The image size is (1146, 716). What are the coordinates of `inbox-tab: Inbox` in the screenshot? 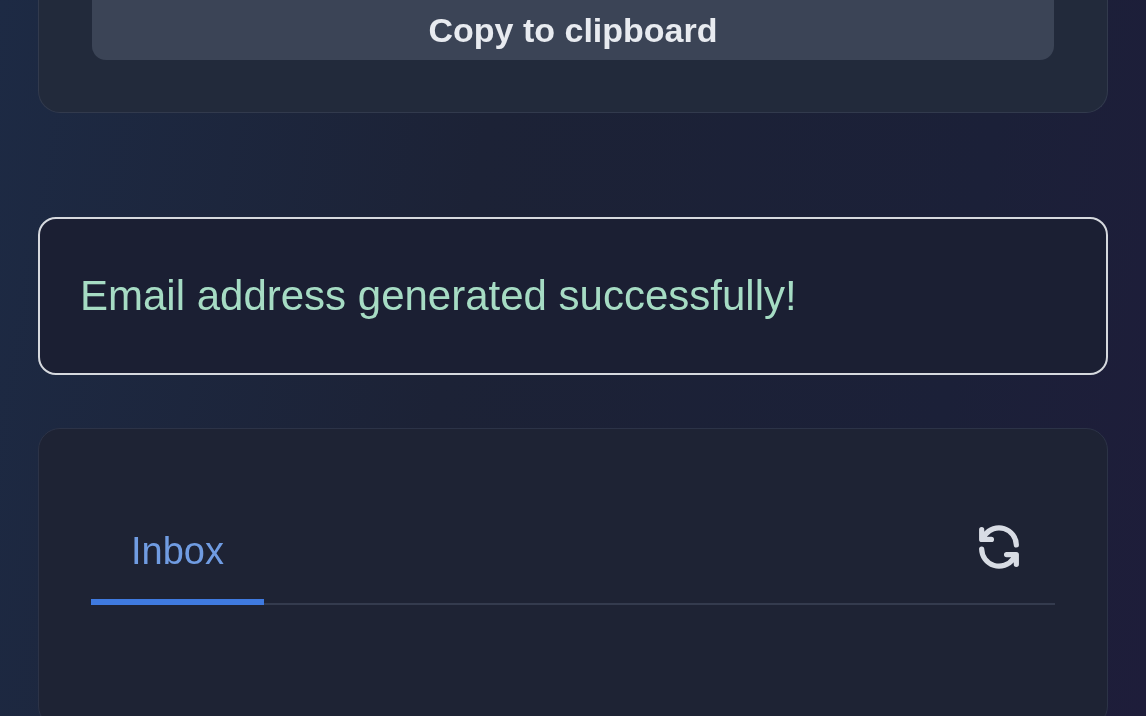 It's located at (177, 554).